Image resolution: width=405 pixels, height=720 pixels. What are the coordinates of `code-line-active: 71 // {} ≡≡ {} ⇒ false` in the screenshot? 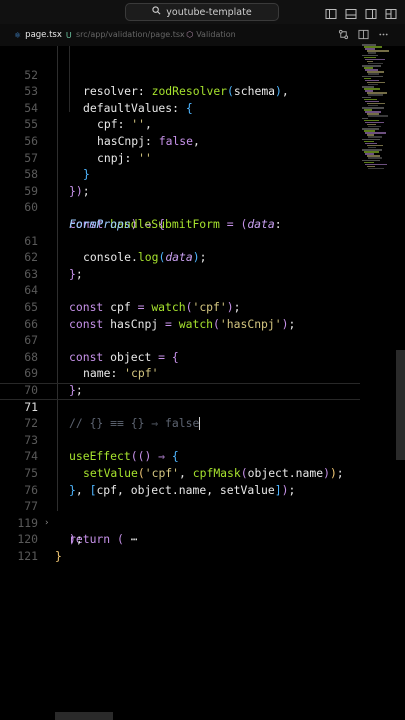 It's located at (180, 406).